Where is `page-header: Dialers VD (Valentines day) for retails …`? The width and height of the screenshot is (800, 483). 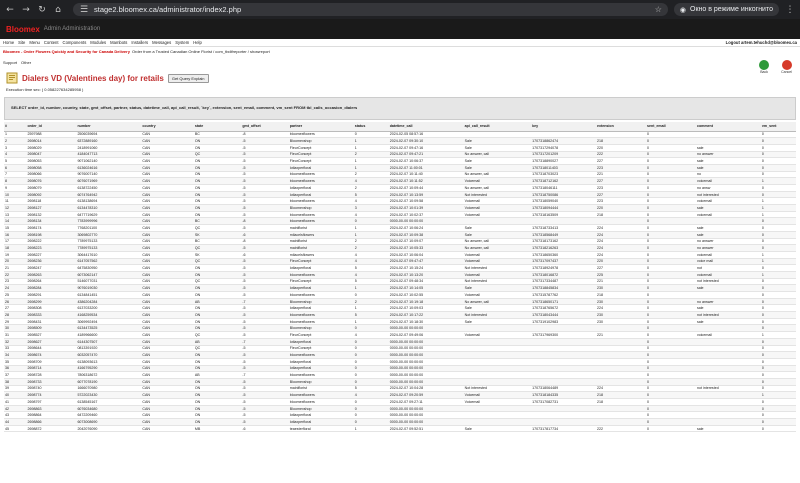
page-header: Dialers VD (Valentines day) for retails … is located at coordinates (400, 78).